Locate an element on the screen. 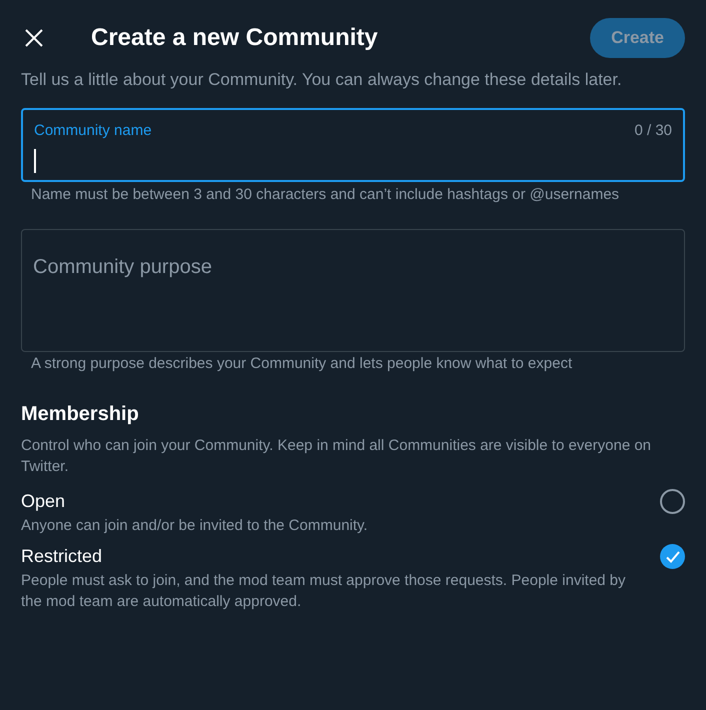 This screenshot has width=706, height=710. section-title: Membership is located at coordinates (80, 414).